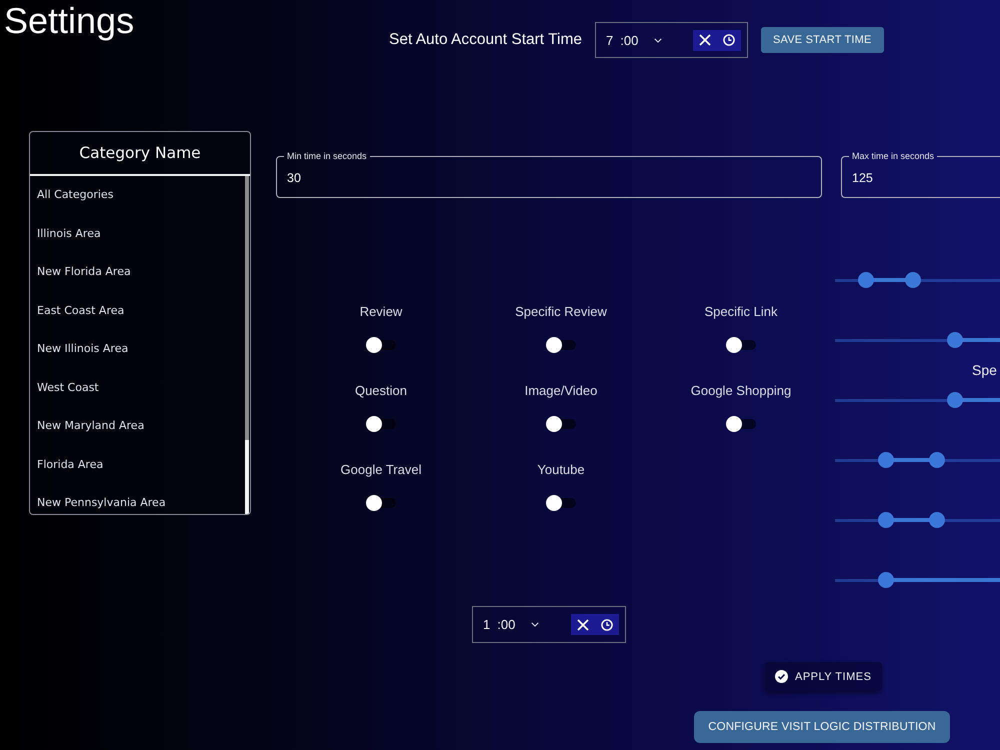 The image size is (1000, 750). I want to click on category-item: Illinois Area, so click(69, 233).